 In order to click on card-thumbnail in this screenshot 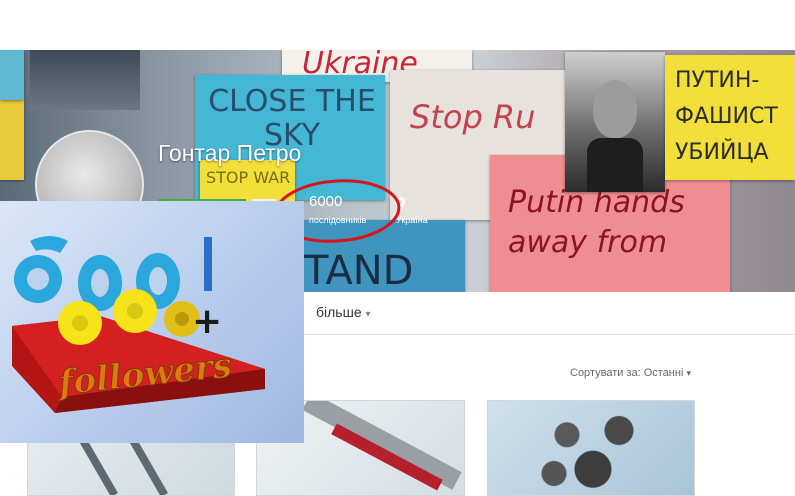, I will do `click(593, 452)`.